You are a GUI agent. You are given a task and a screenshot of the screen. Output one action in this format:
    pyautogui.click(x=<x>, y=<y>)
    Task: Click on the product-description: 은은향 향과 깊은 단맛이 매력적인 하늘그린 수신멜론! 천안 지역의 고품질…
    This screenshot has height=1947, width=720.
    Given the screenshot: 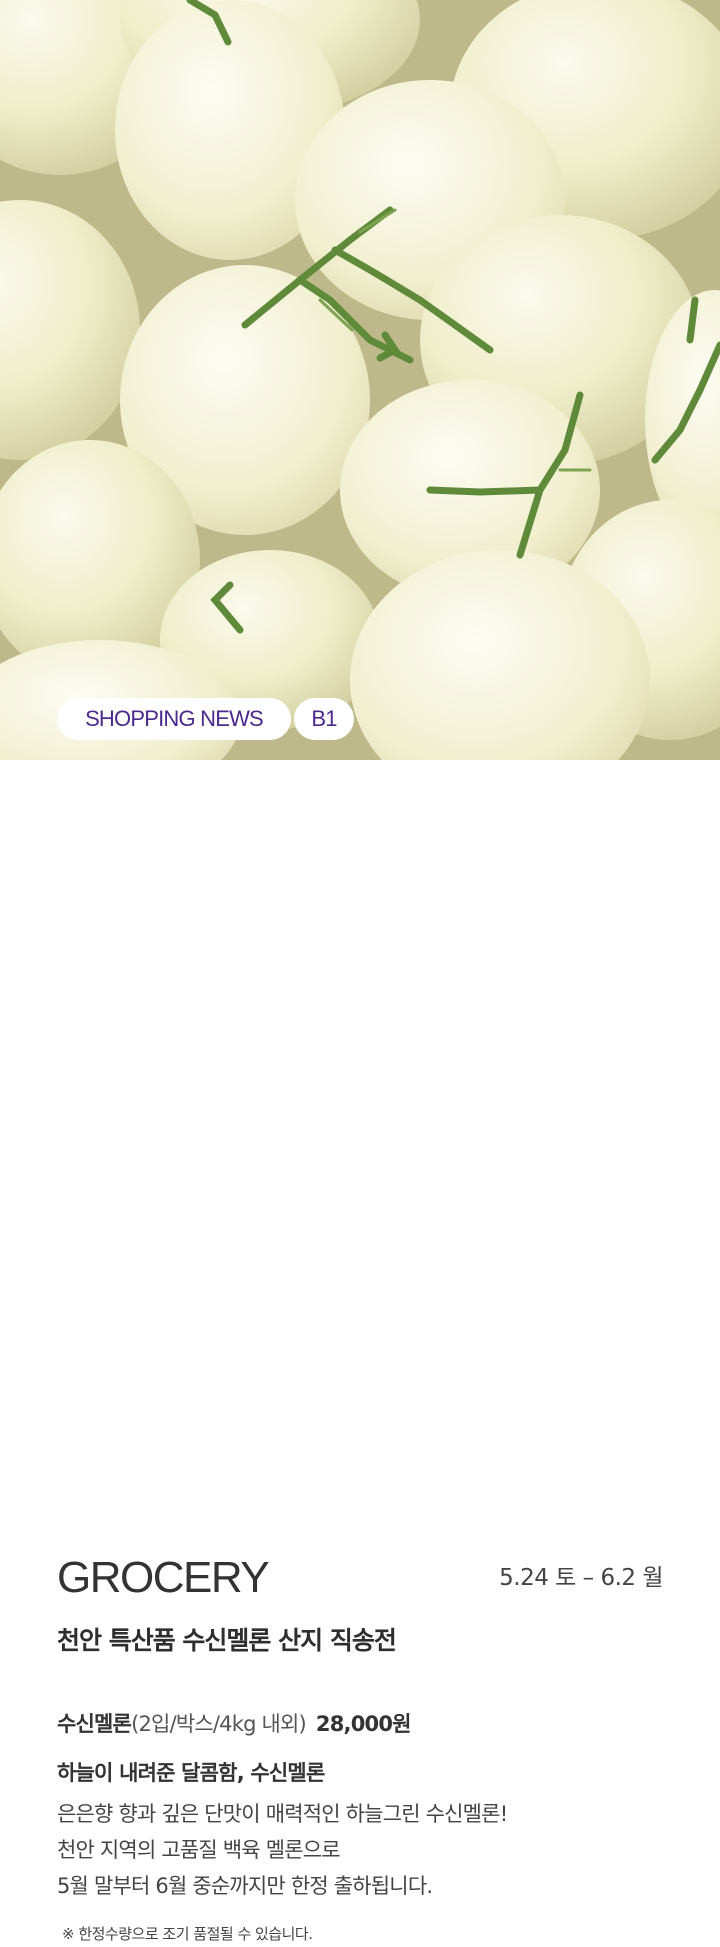 What is the action you would take?
    pyautogui.click(x=282, y=1850)
    